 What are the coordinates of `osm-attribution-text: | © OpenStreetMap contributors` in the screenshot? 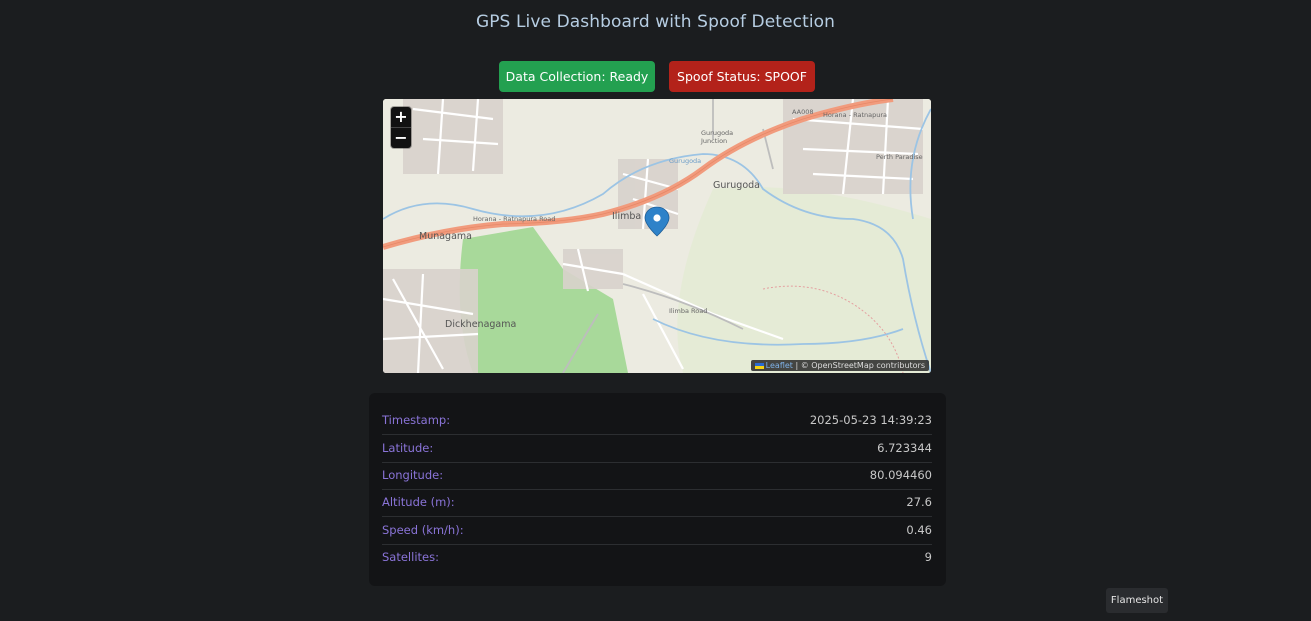 It's located at (860, 365).